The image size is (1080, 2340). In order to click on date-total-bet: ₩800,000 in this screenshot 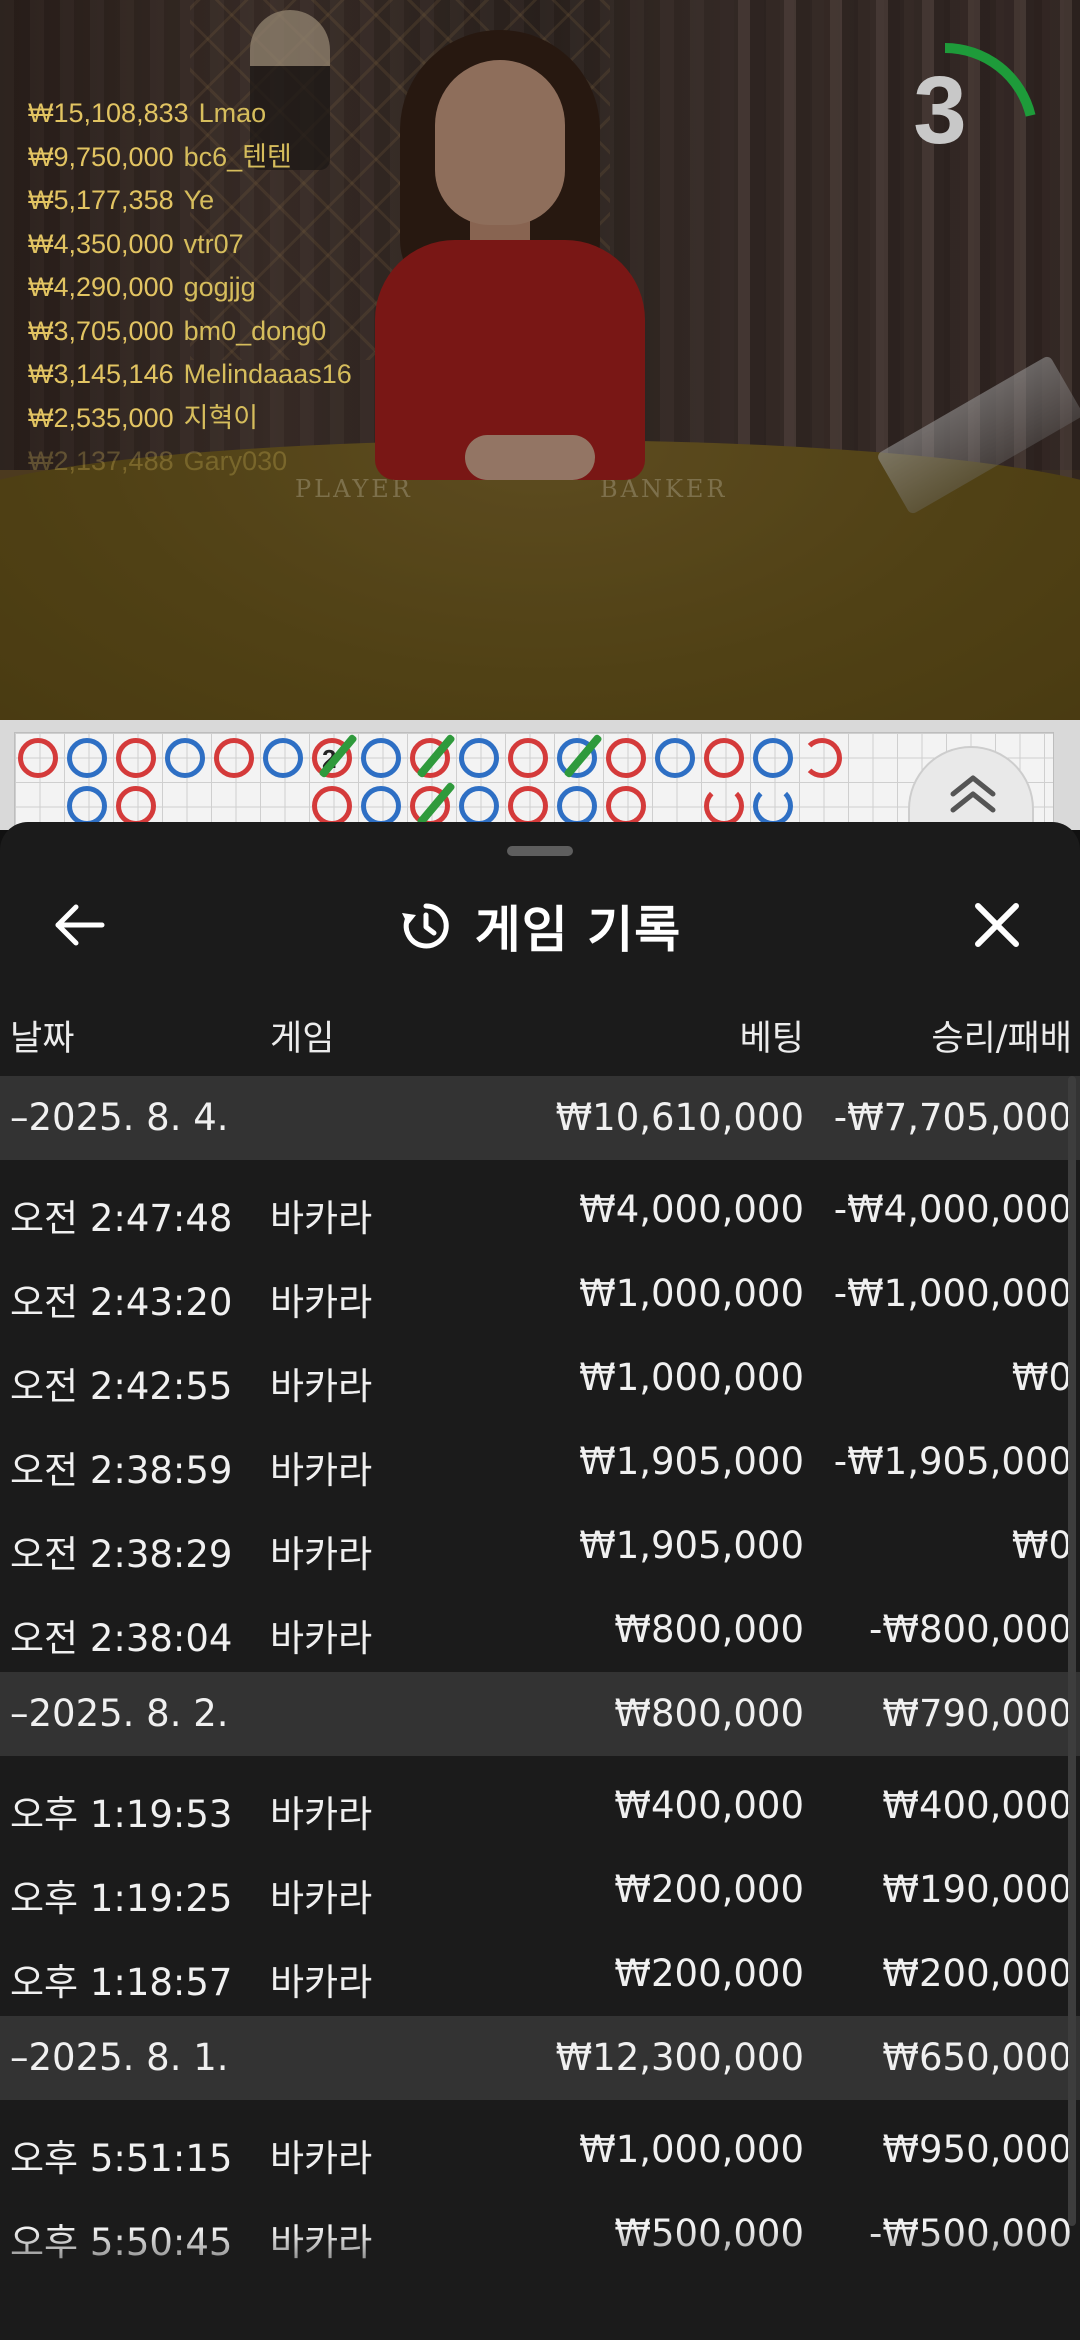, I will do `click(709, 1713)`.